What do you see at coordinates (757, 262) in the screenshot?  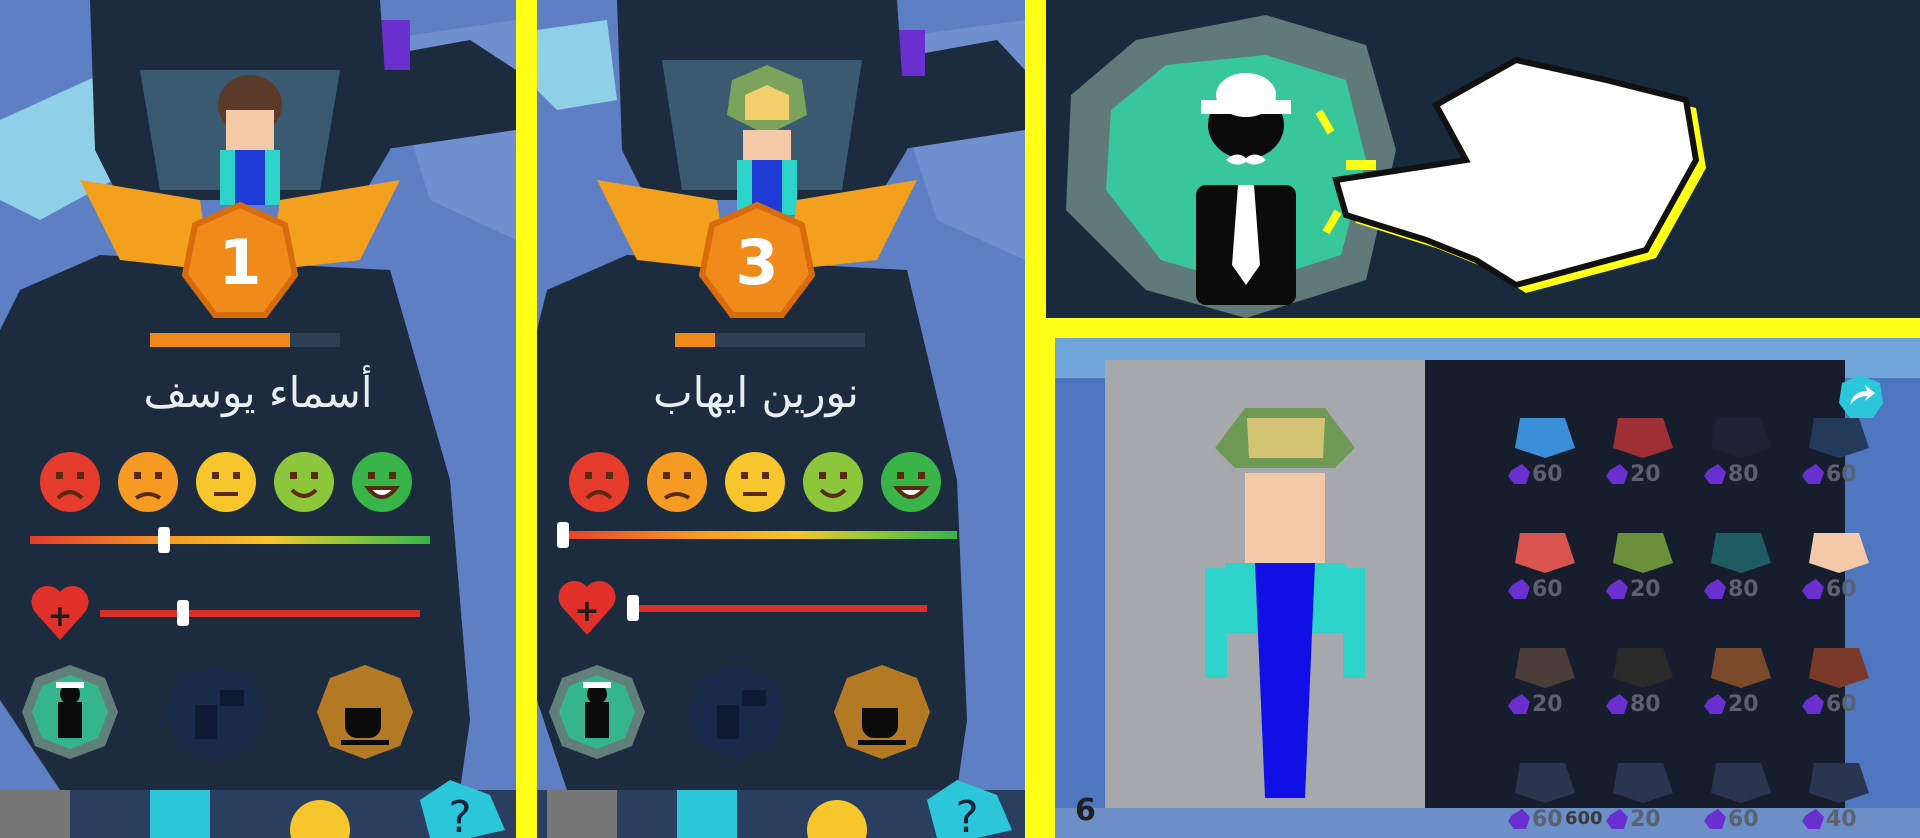 I see `rank-number: 3` at bounding box center [757, 262].